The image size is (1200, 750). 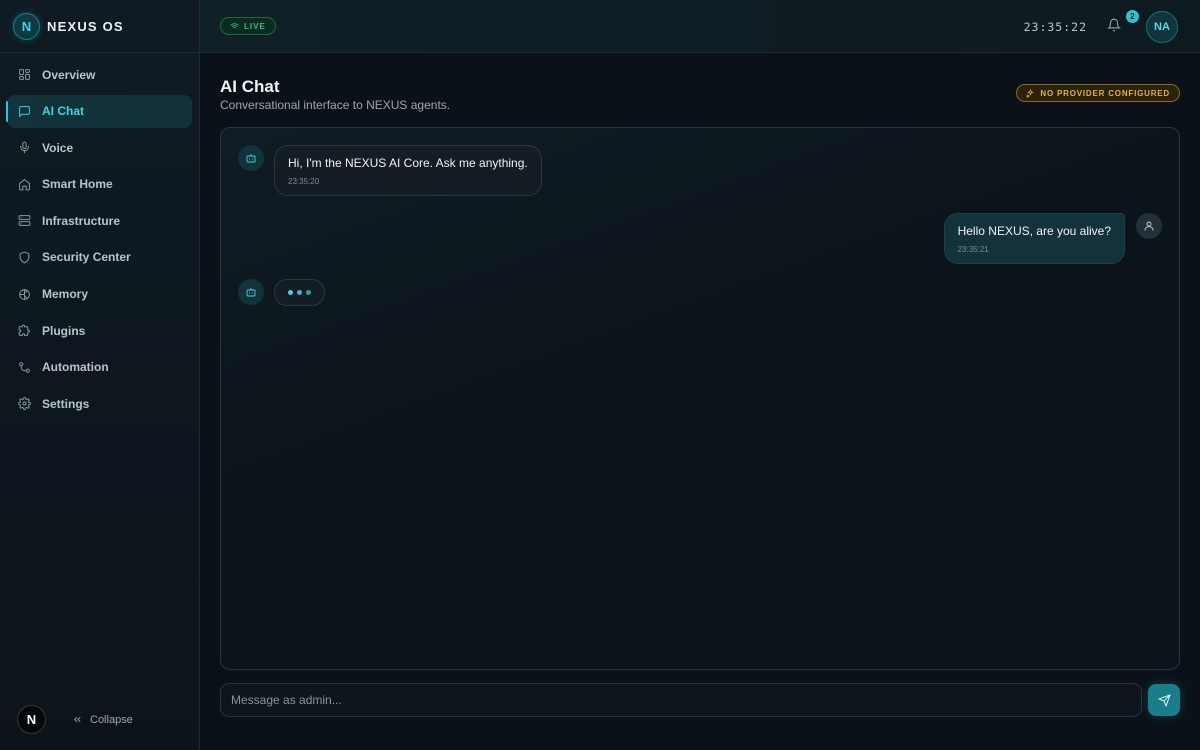 I want to click on user-avatar, so click(x=1149, y=226).